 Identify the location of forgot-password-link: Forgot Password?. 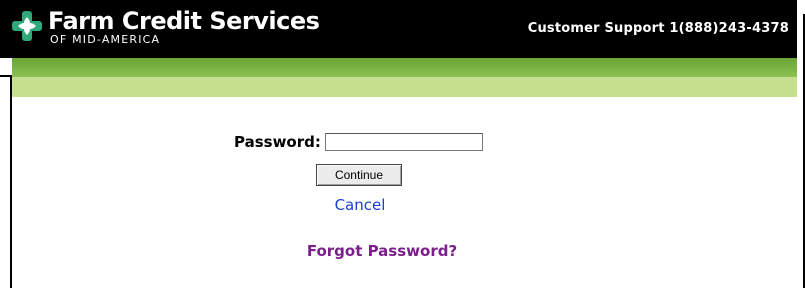
(382, 251).